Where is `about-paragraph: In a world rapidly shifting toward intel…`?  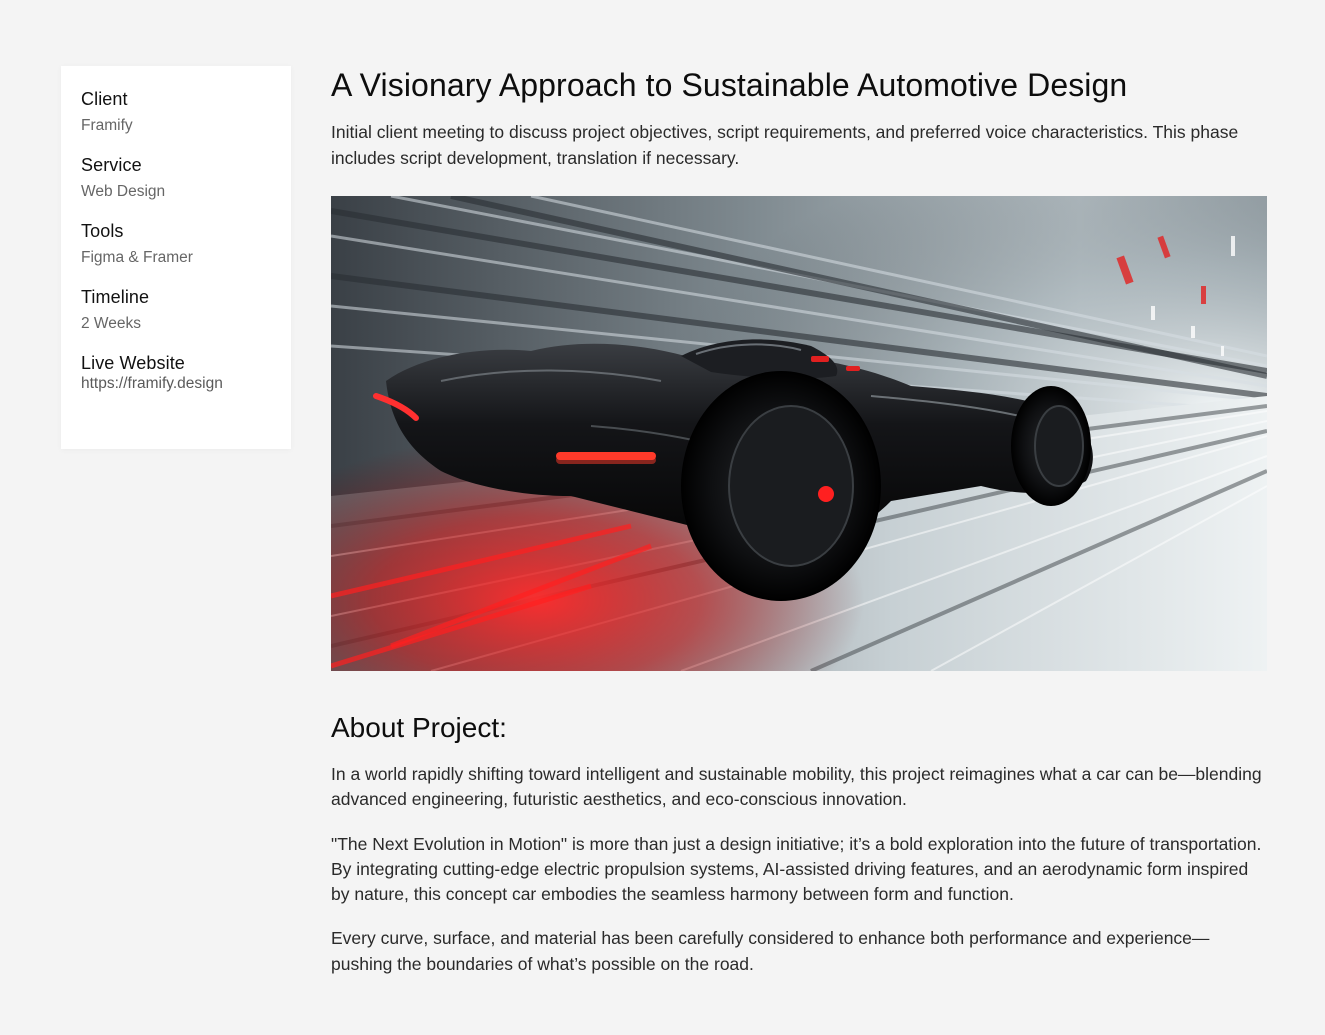
about-paragraph: In a world rapidly shifting toward intel… is located at coordinates (796, 787).